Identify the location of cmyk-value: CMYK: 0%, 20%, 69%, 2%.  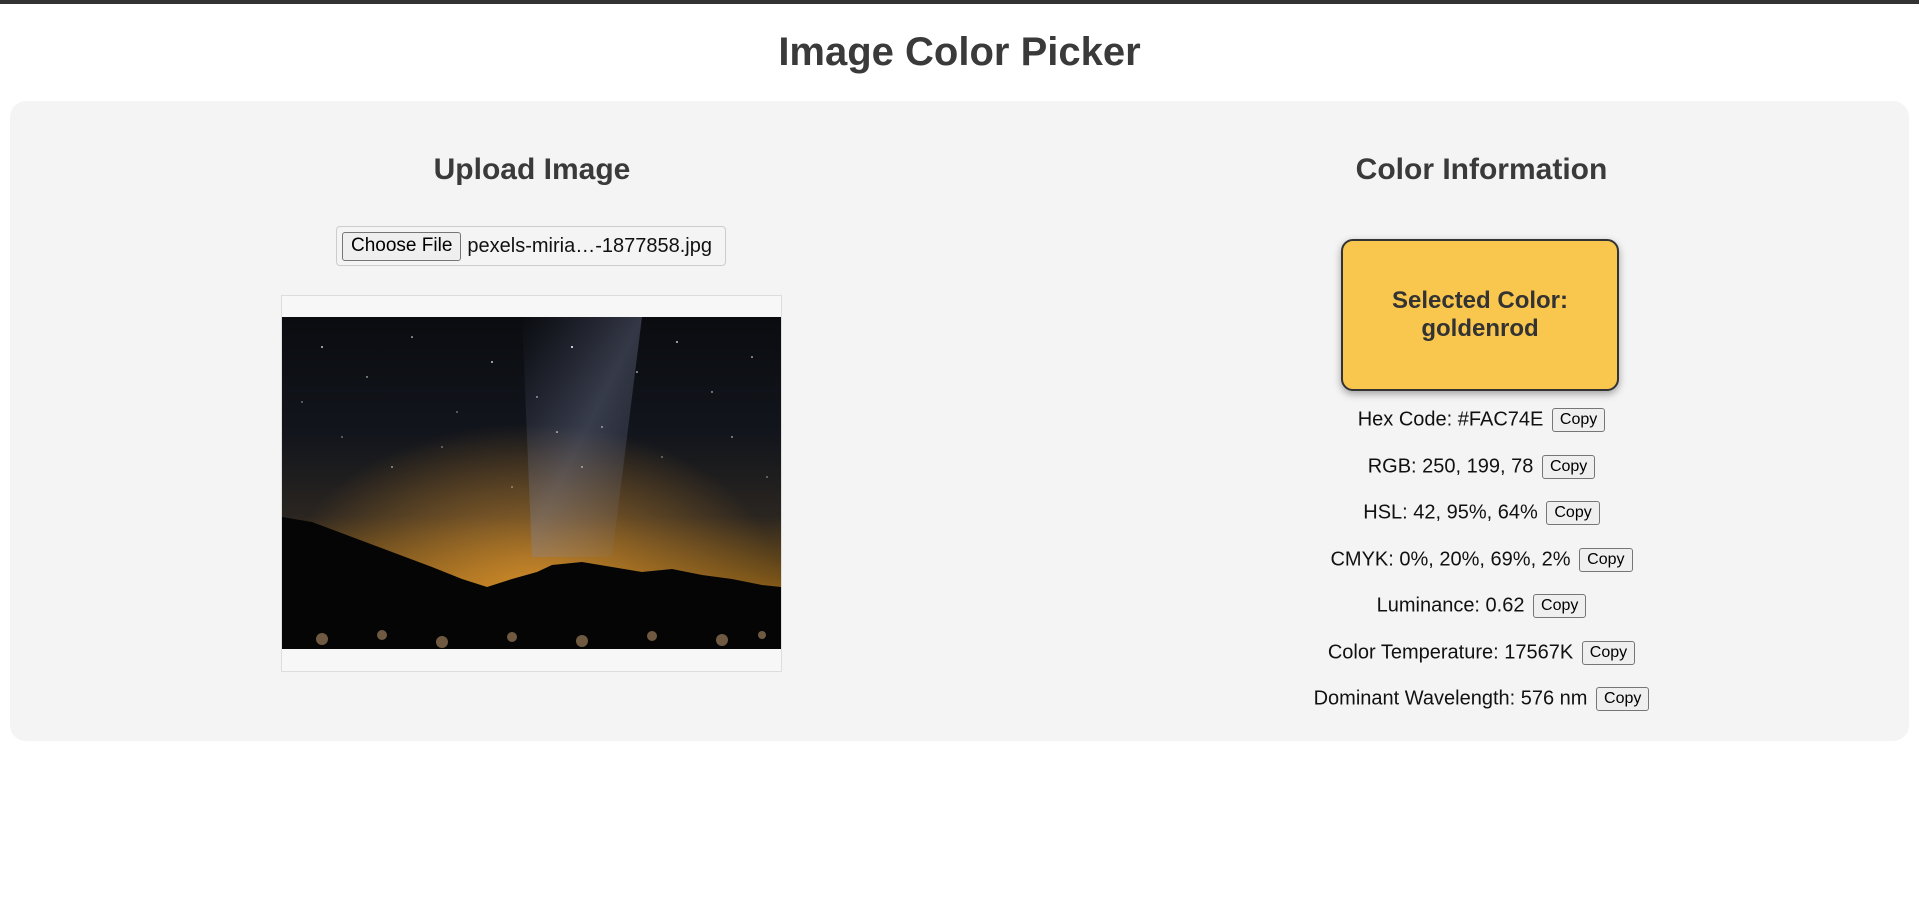
(1450, 559).